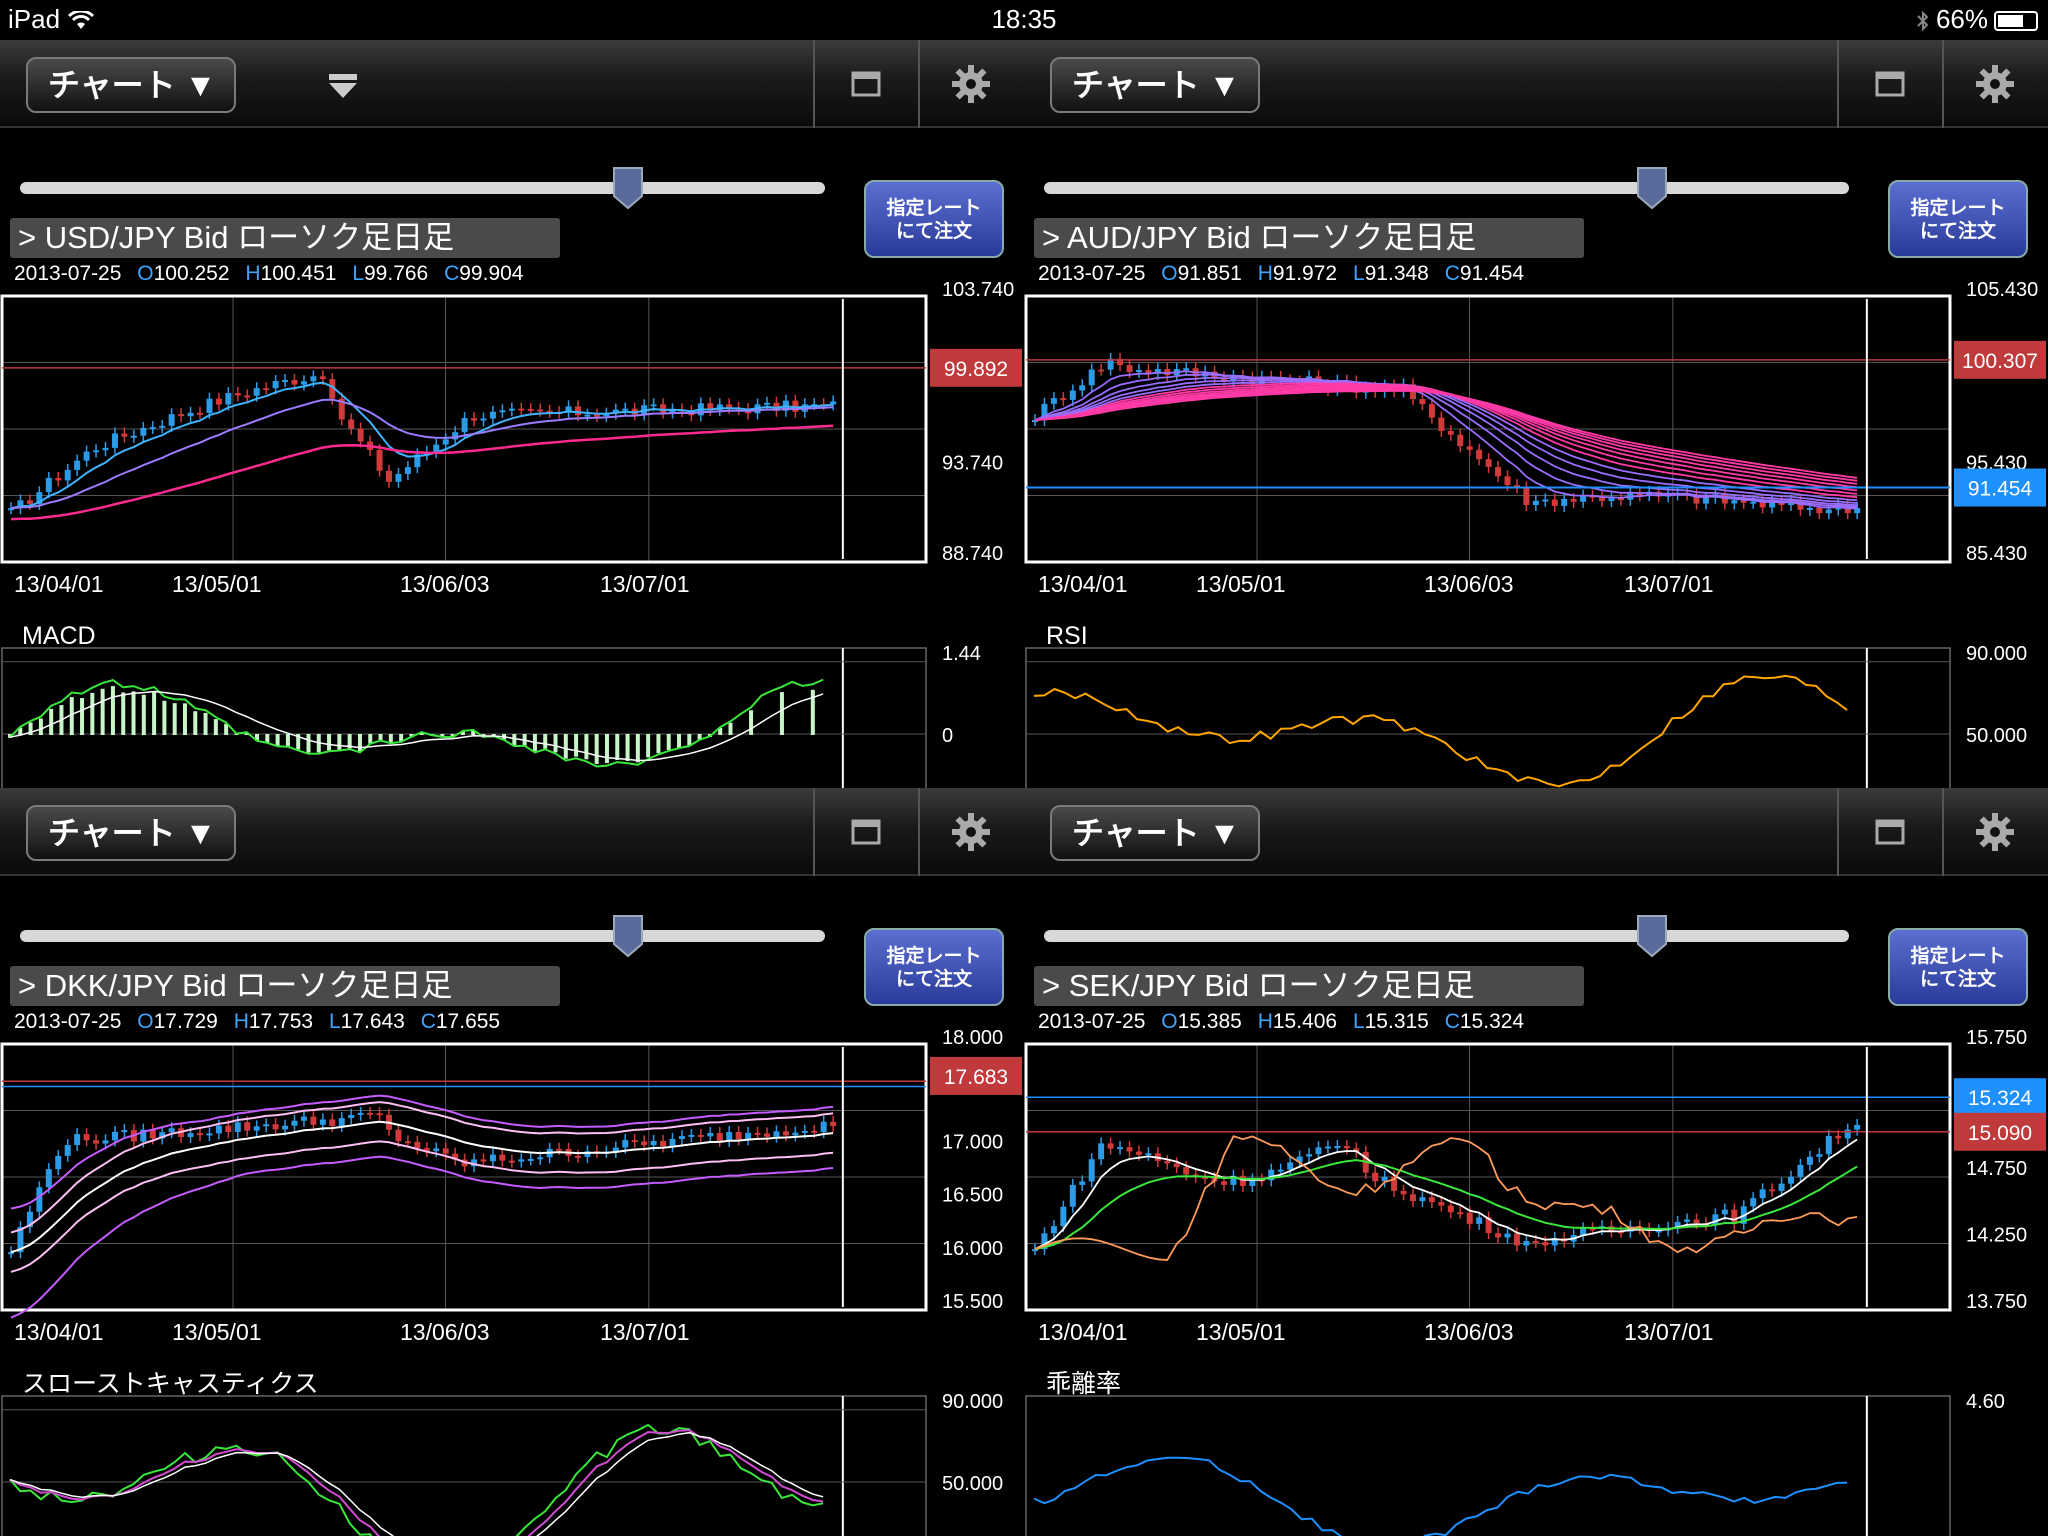 The height and width of the screenshot is (1536, 2048). What do you see at coordinates (416, 1479) in the screenshot?
I see `stoch-k-line` at bounding box center [416, 1479].